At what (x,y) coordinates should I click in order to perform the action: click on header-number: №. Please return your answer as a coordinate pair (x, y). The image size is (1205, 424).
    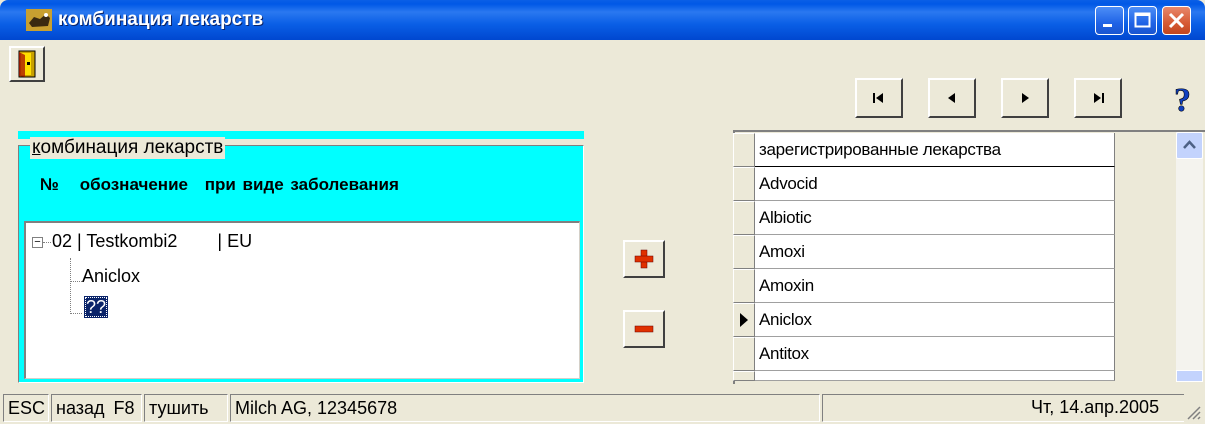
    Looking at the image, I should click on (49, 184).